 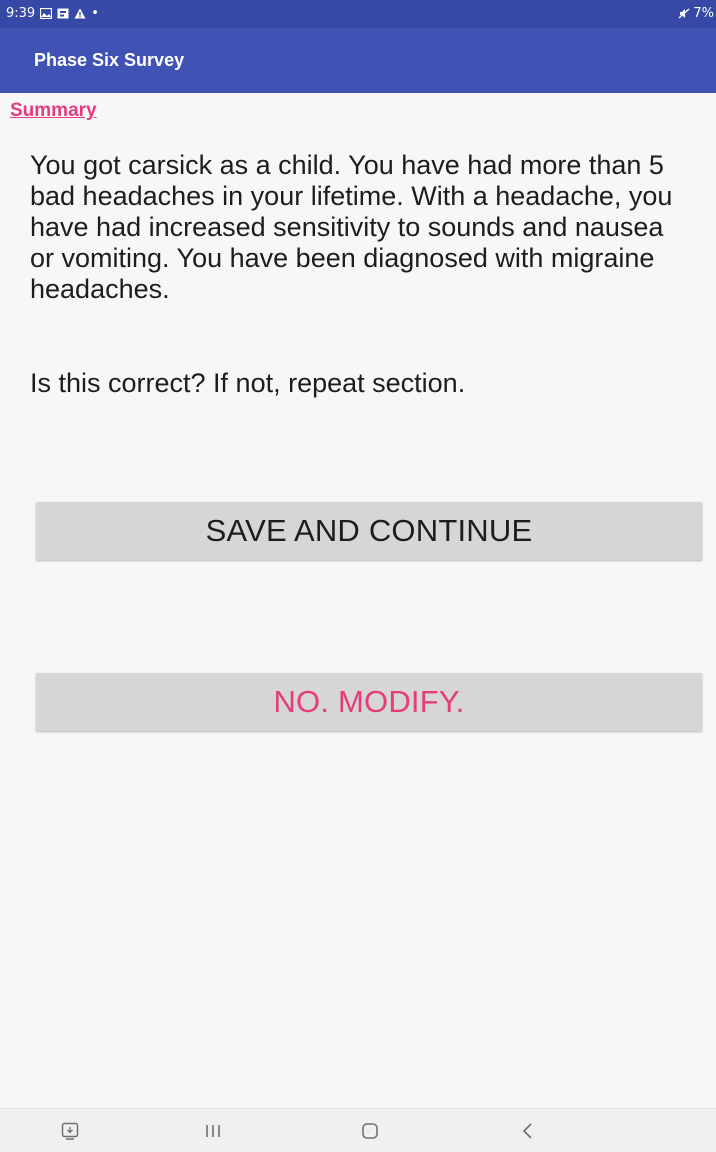 What do you see at coordinates (358, 14) in the screenshot?
I see `status-bar: 9:39 • 7%` at bounding box center [358, 14].